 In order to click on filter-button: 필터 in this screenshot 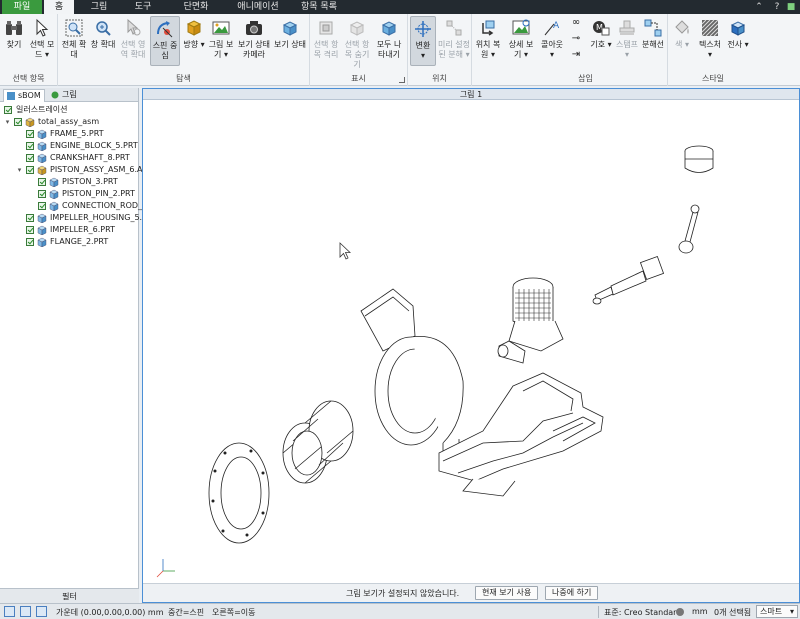, I will do `click(69, 595)`.